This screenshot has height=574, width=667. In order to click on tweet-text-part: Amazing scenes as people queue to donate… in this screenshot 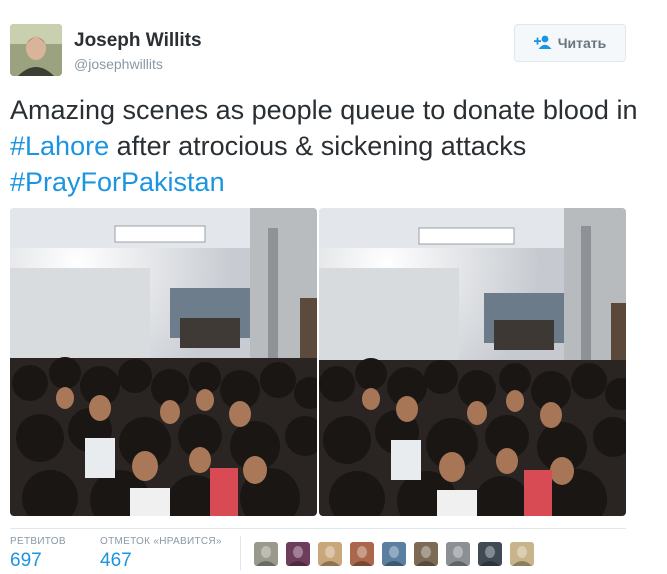, I will do `click(324, 110)`.